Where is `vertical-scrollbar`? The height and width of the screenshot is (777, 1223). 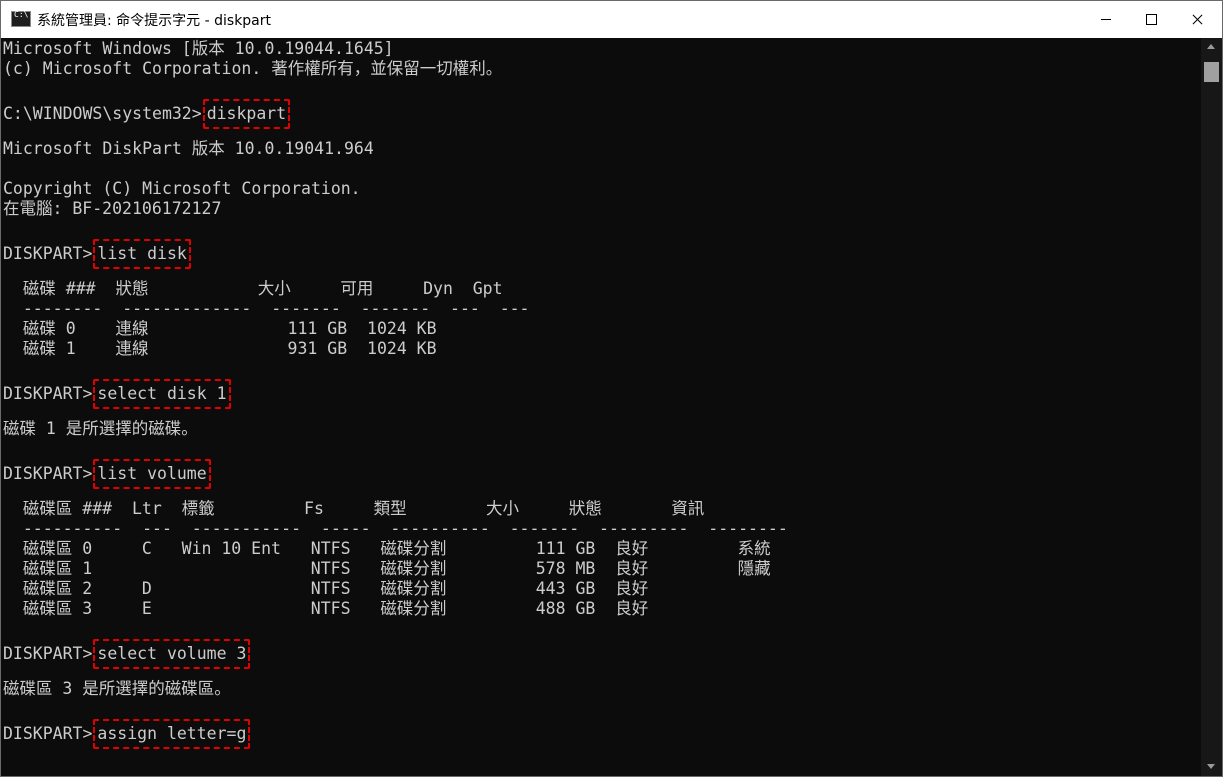
vertical-scrollbar is located at coordinates (1211, 407).